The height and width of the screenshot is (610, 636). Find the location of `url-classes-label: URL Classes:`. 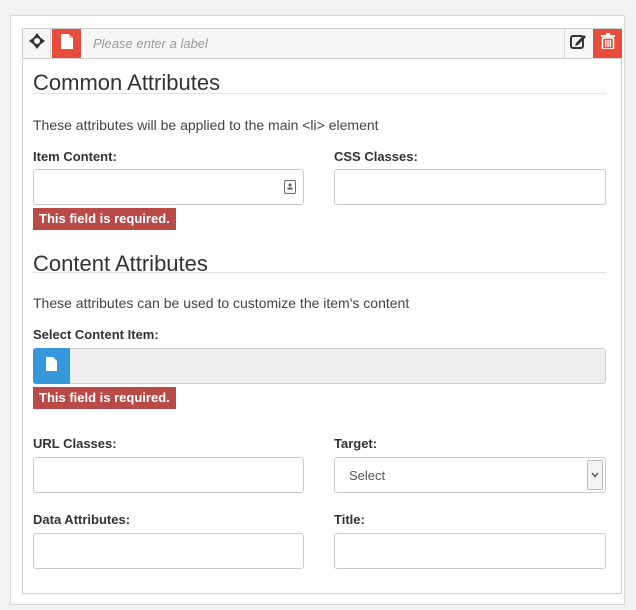

url-classes-label: URL Classes: is located at coordinates (75, 443).